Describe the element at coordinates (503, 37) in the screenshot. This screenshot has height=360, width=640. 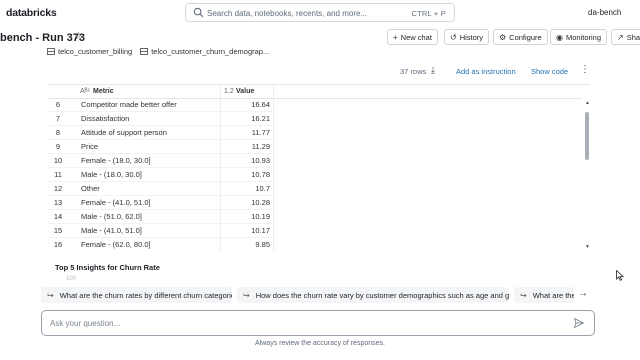
I see `gear-icon: ⚙` at that location.